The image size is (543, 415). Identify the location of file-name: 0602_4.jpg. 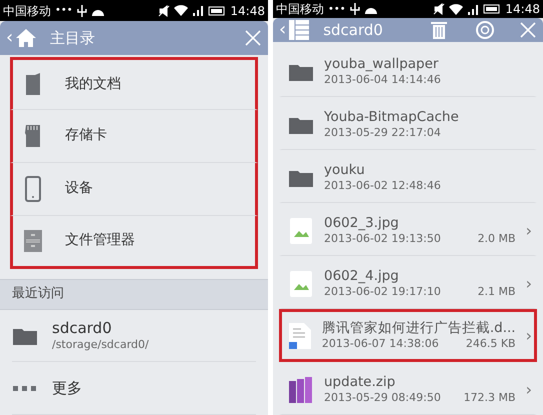
(362, 277).